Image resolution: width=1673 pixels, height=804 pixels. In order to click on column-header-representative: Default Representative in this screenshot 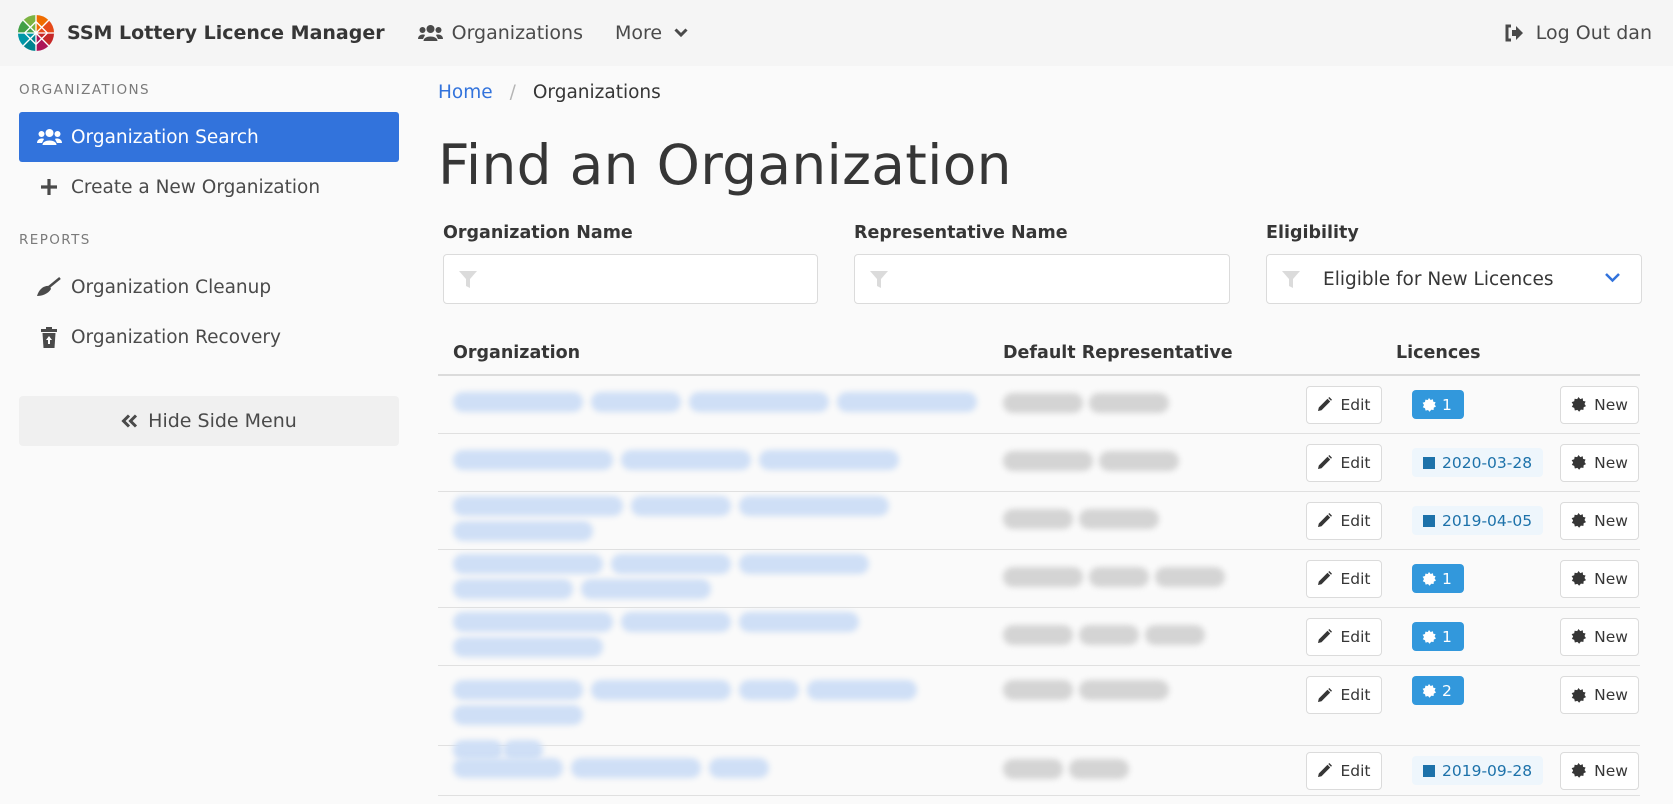, I will do `click(1118, 353)`.